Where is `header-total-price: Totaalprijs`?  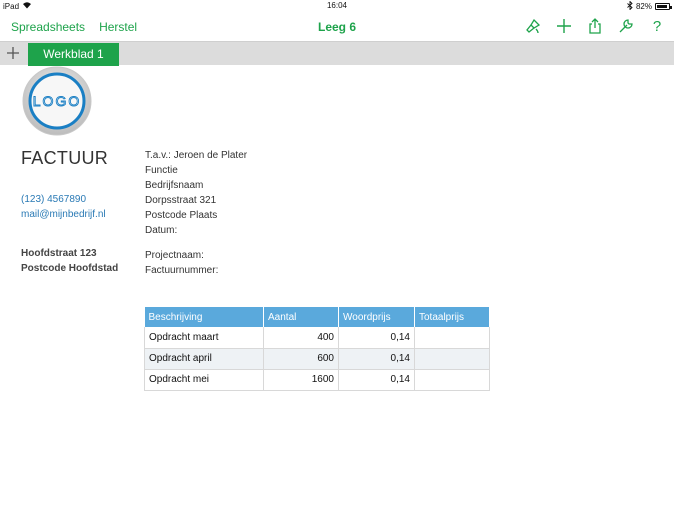 header-total-price: Totaalprijs is located at coordinates (452, 317).